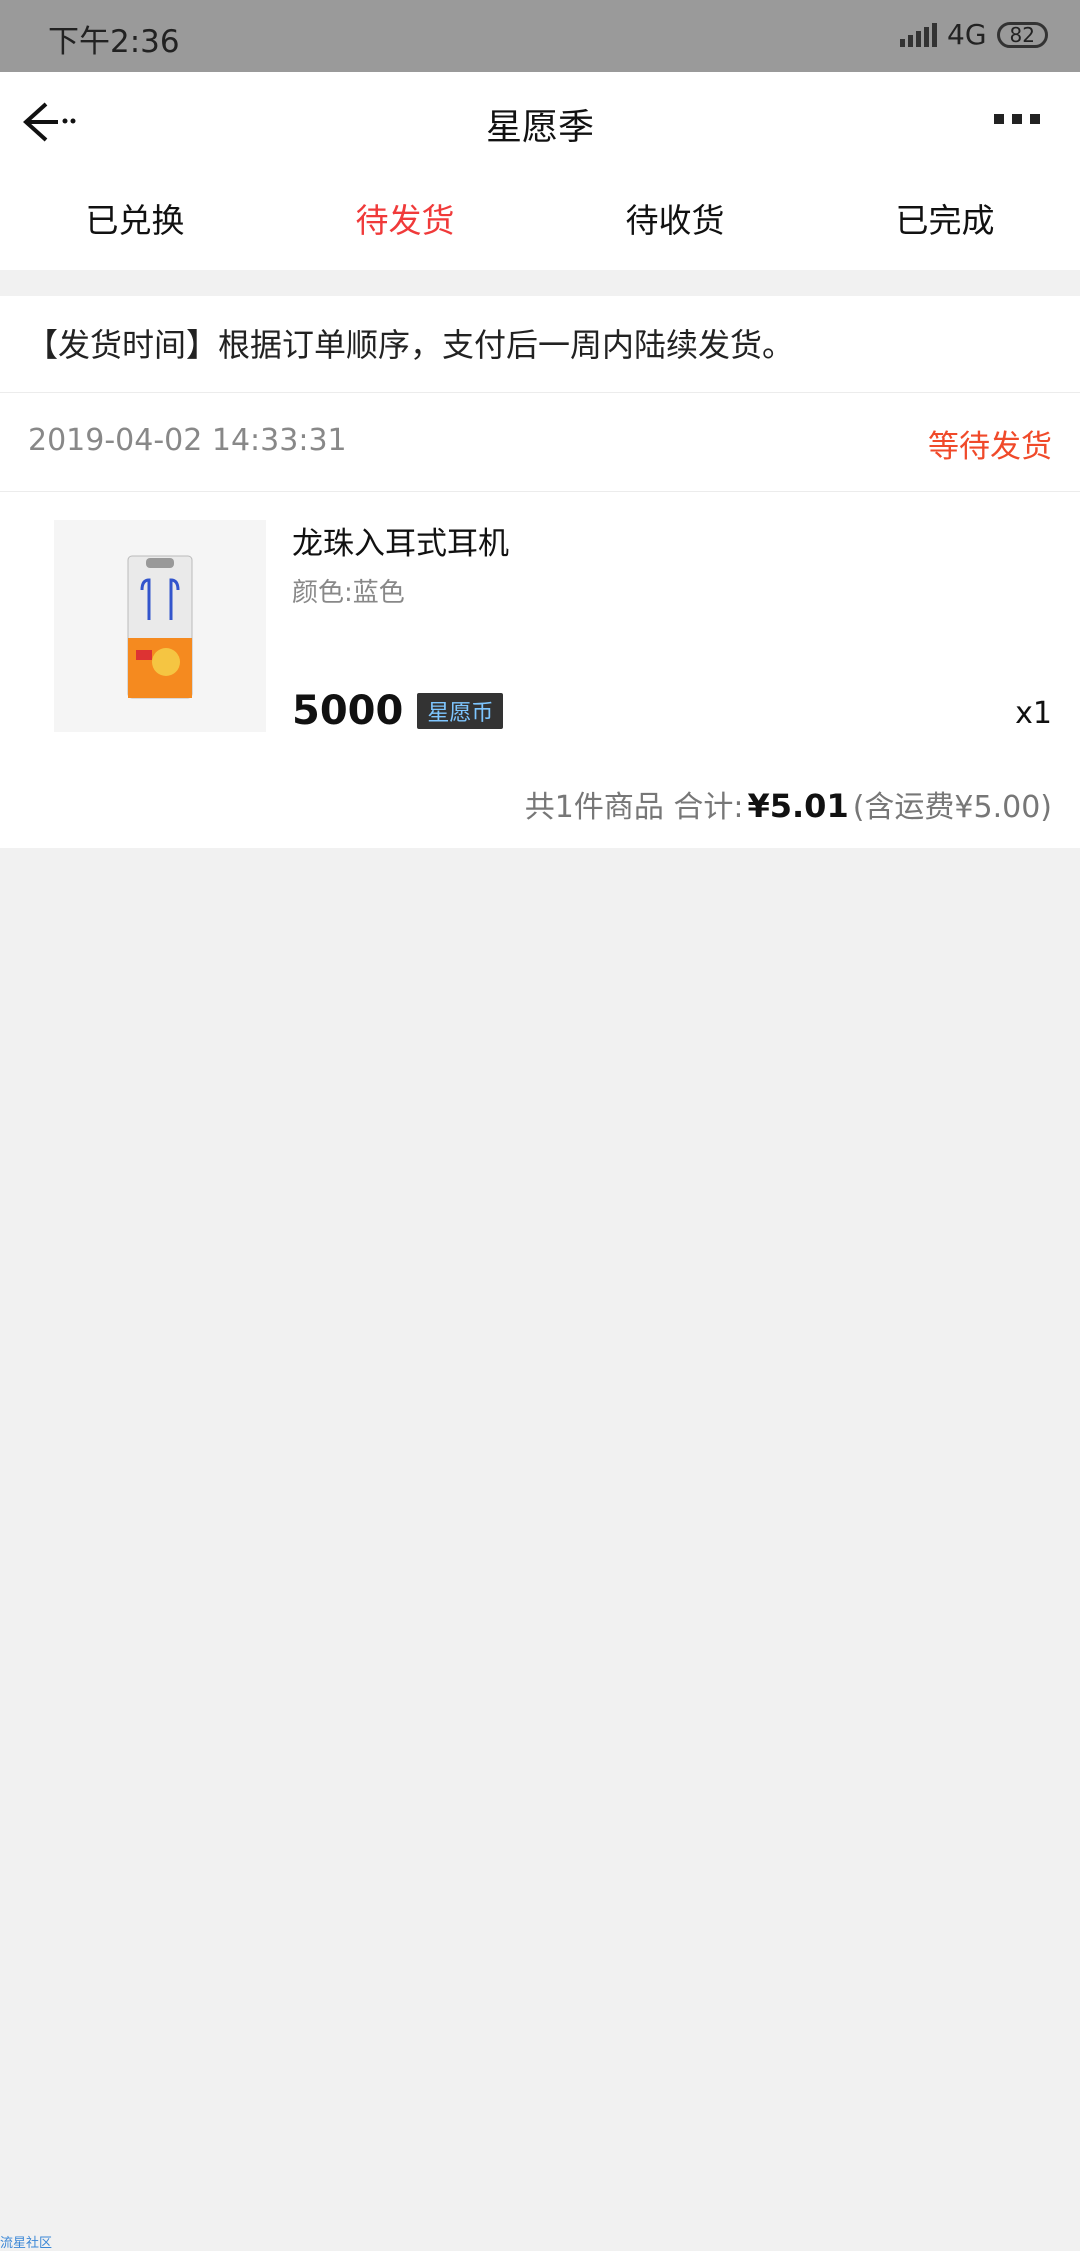  I want to click on price-row: 5000 星愿币, so click(398, 711).